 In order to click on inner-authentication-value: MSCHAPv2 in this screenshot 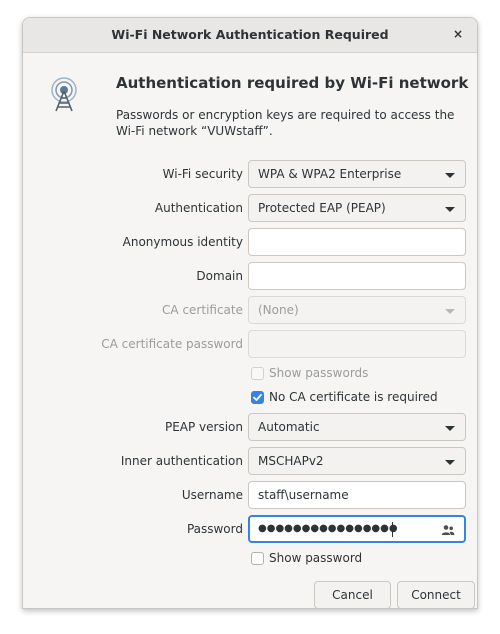, I will do `click(291, 461)`.